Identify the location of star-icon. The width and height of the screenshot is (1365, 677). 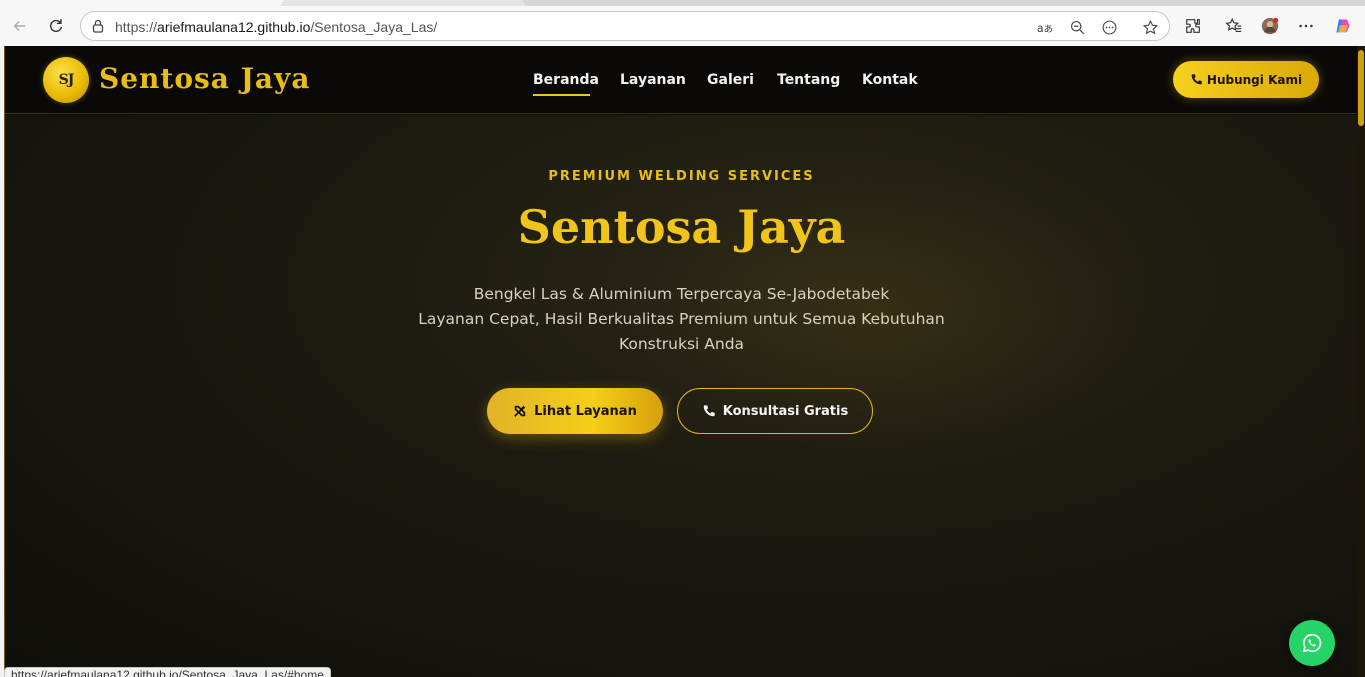
(1150, 27).